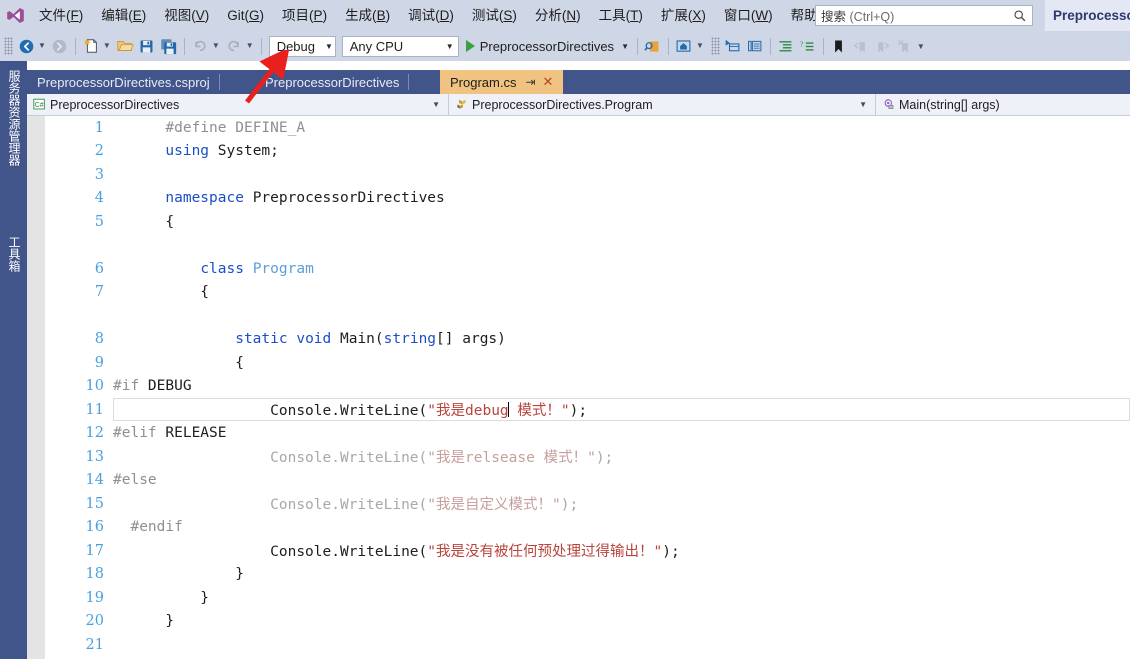 The width and height of the screenshot is (1130, 659). What do you see at coordinates (251, 46) in the screenshot?
I see `redo-dropdown-caret: ▼` at bounding box center [251, 46].